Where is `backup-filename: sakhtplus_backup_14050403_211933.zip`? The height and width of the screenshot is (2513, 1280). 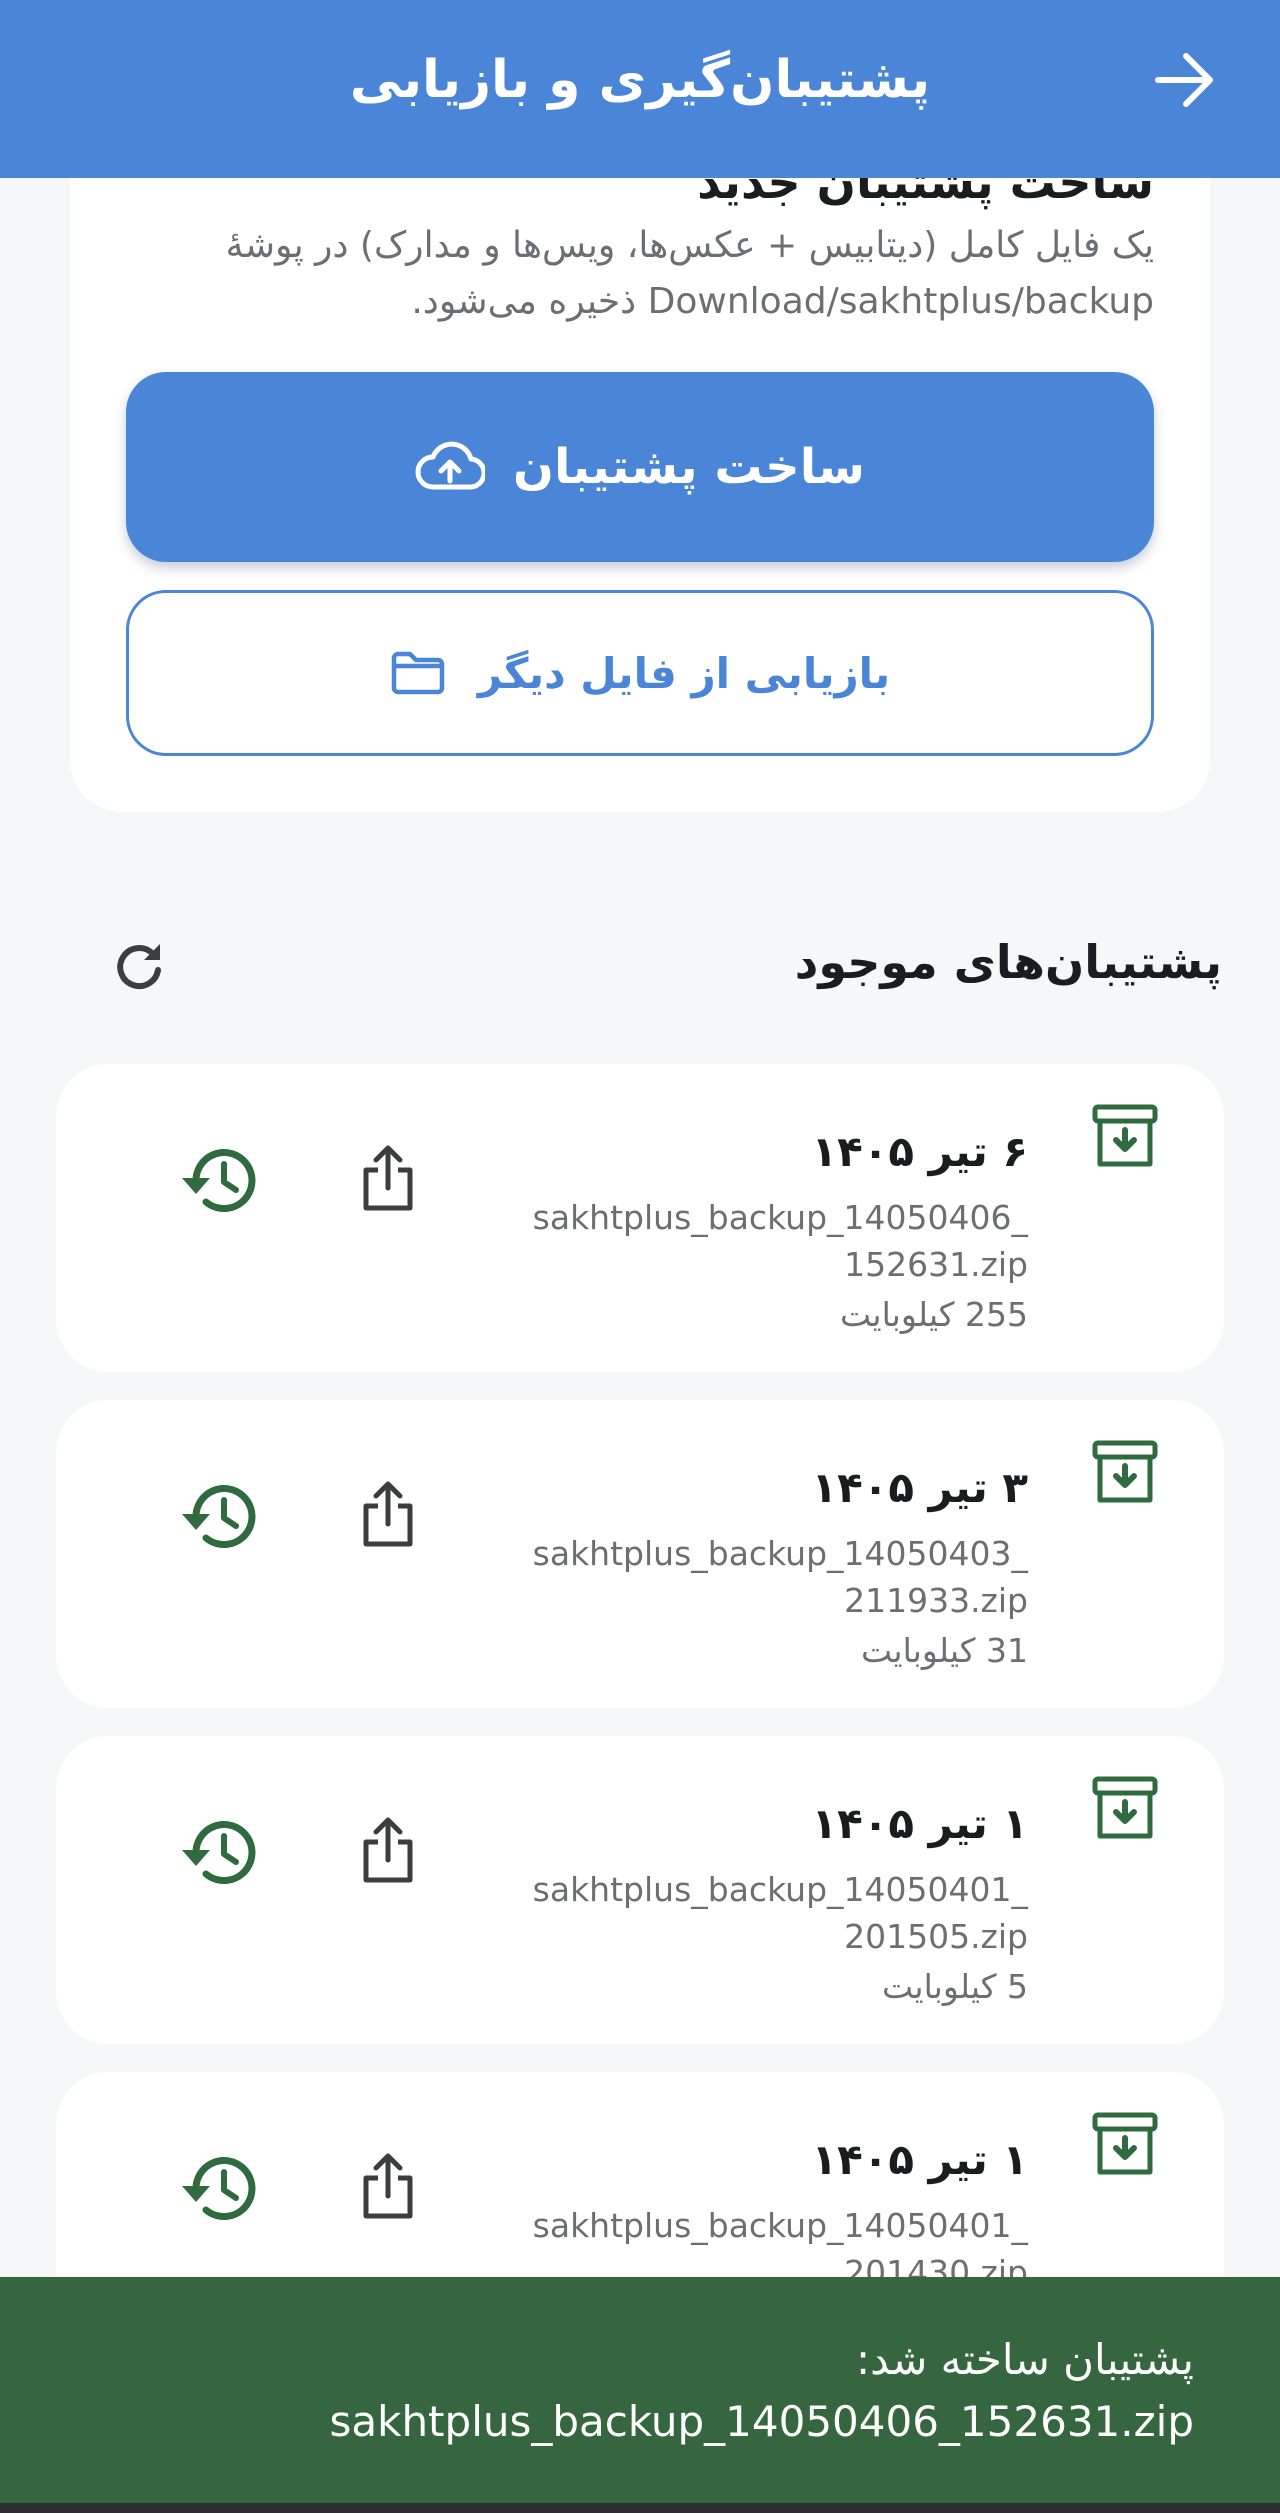 backup-filename: sakhtplus_backup_14050403_211933.zip is located at coordinates (780, 1577).